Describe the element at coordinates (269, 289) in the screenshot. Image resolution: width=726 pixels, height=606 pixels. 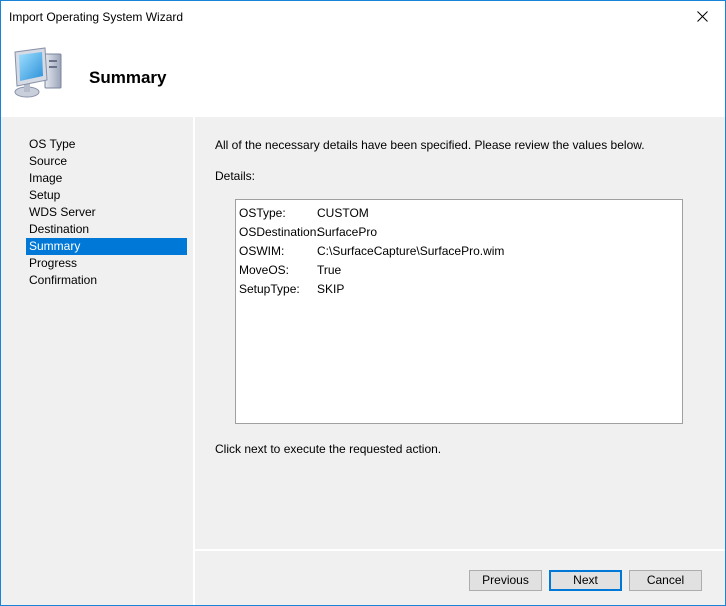
I see `detail-key: SetupType:` at that location.